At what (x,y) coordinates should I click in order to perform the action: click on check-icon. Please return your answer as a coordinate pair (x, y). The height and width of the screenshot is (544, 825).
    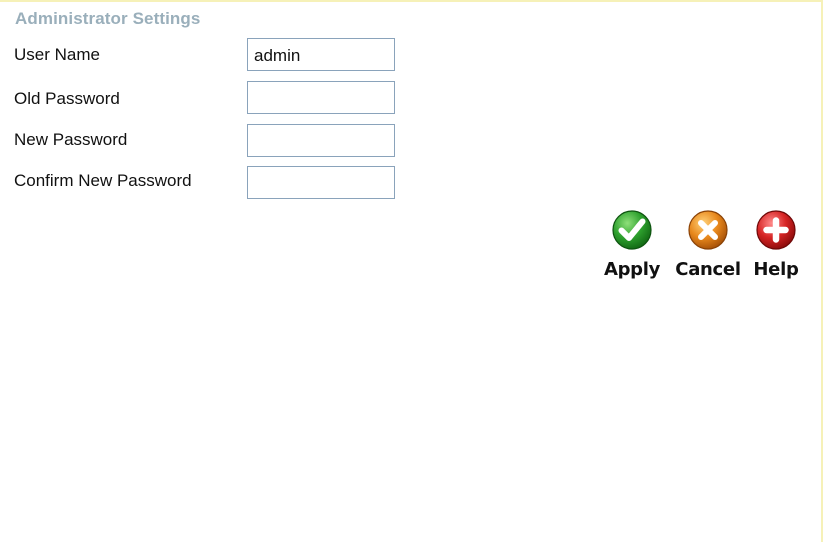
    Looking at the image, I should click on (632, 230).